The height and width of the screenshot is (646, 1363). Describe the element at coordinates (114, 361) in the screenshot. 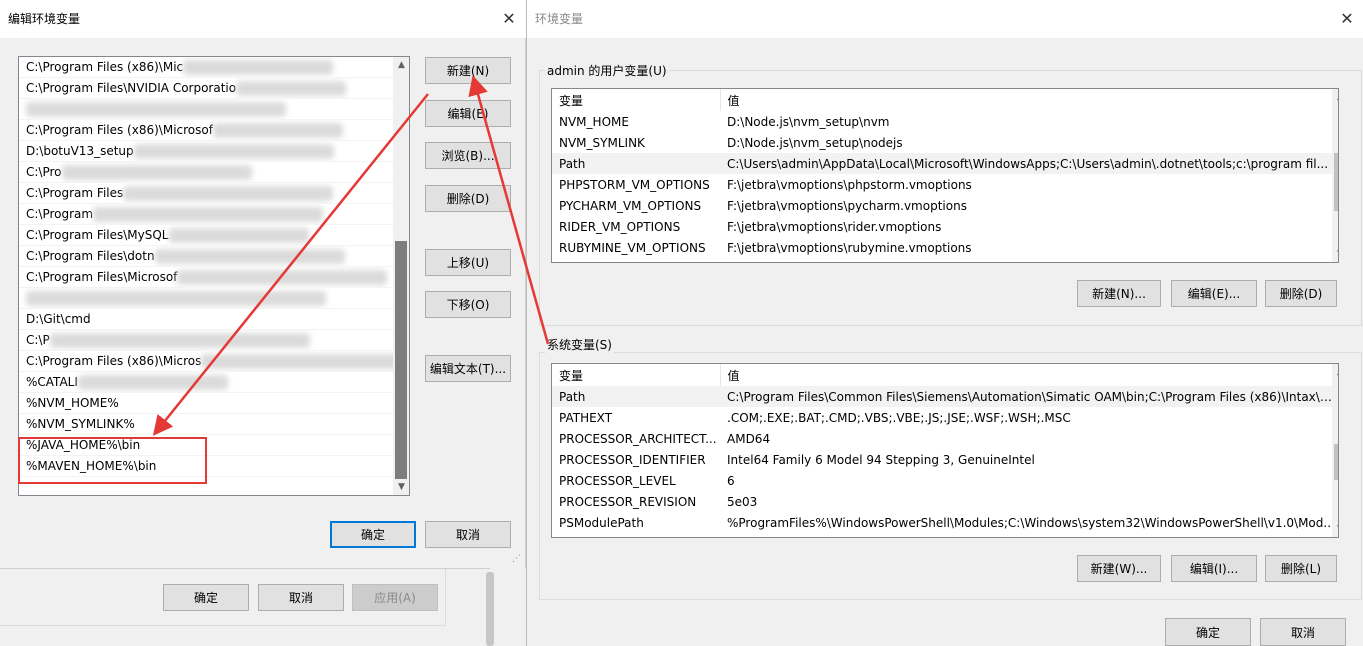

I see `path-entry-text: C:\Program Files (x86)\Micros` at that location.